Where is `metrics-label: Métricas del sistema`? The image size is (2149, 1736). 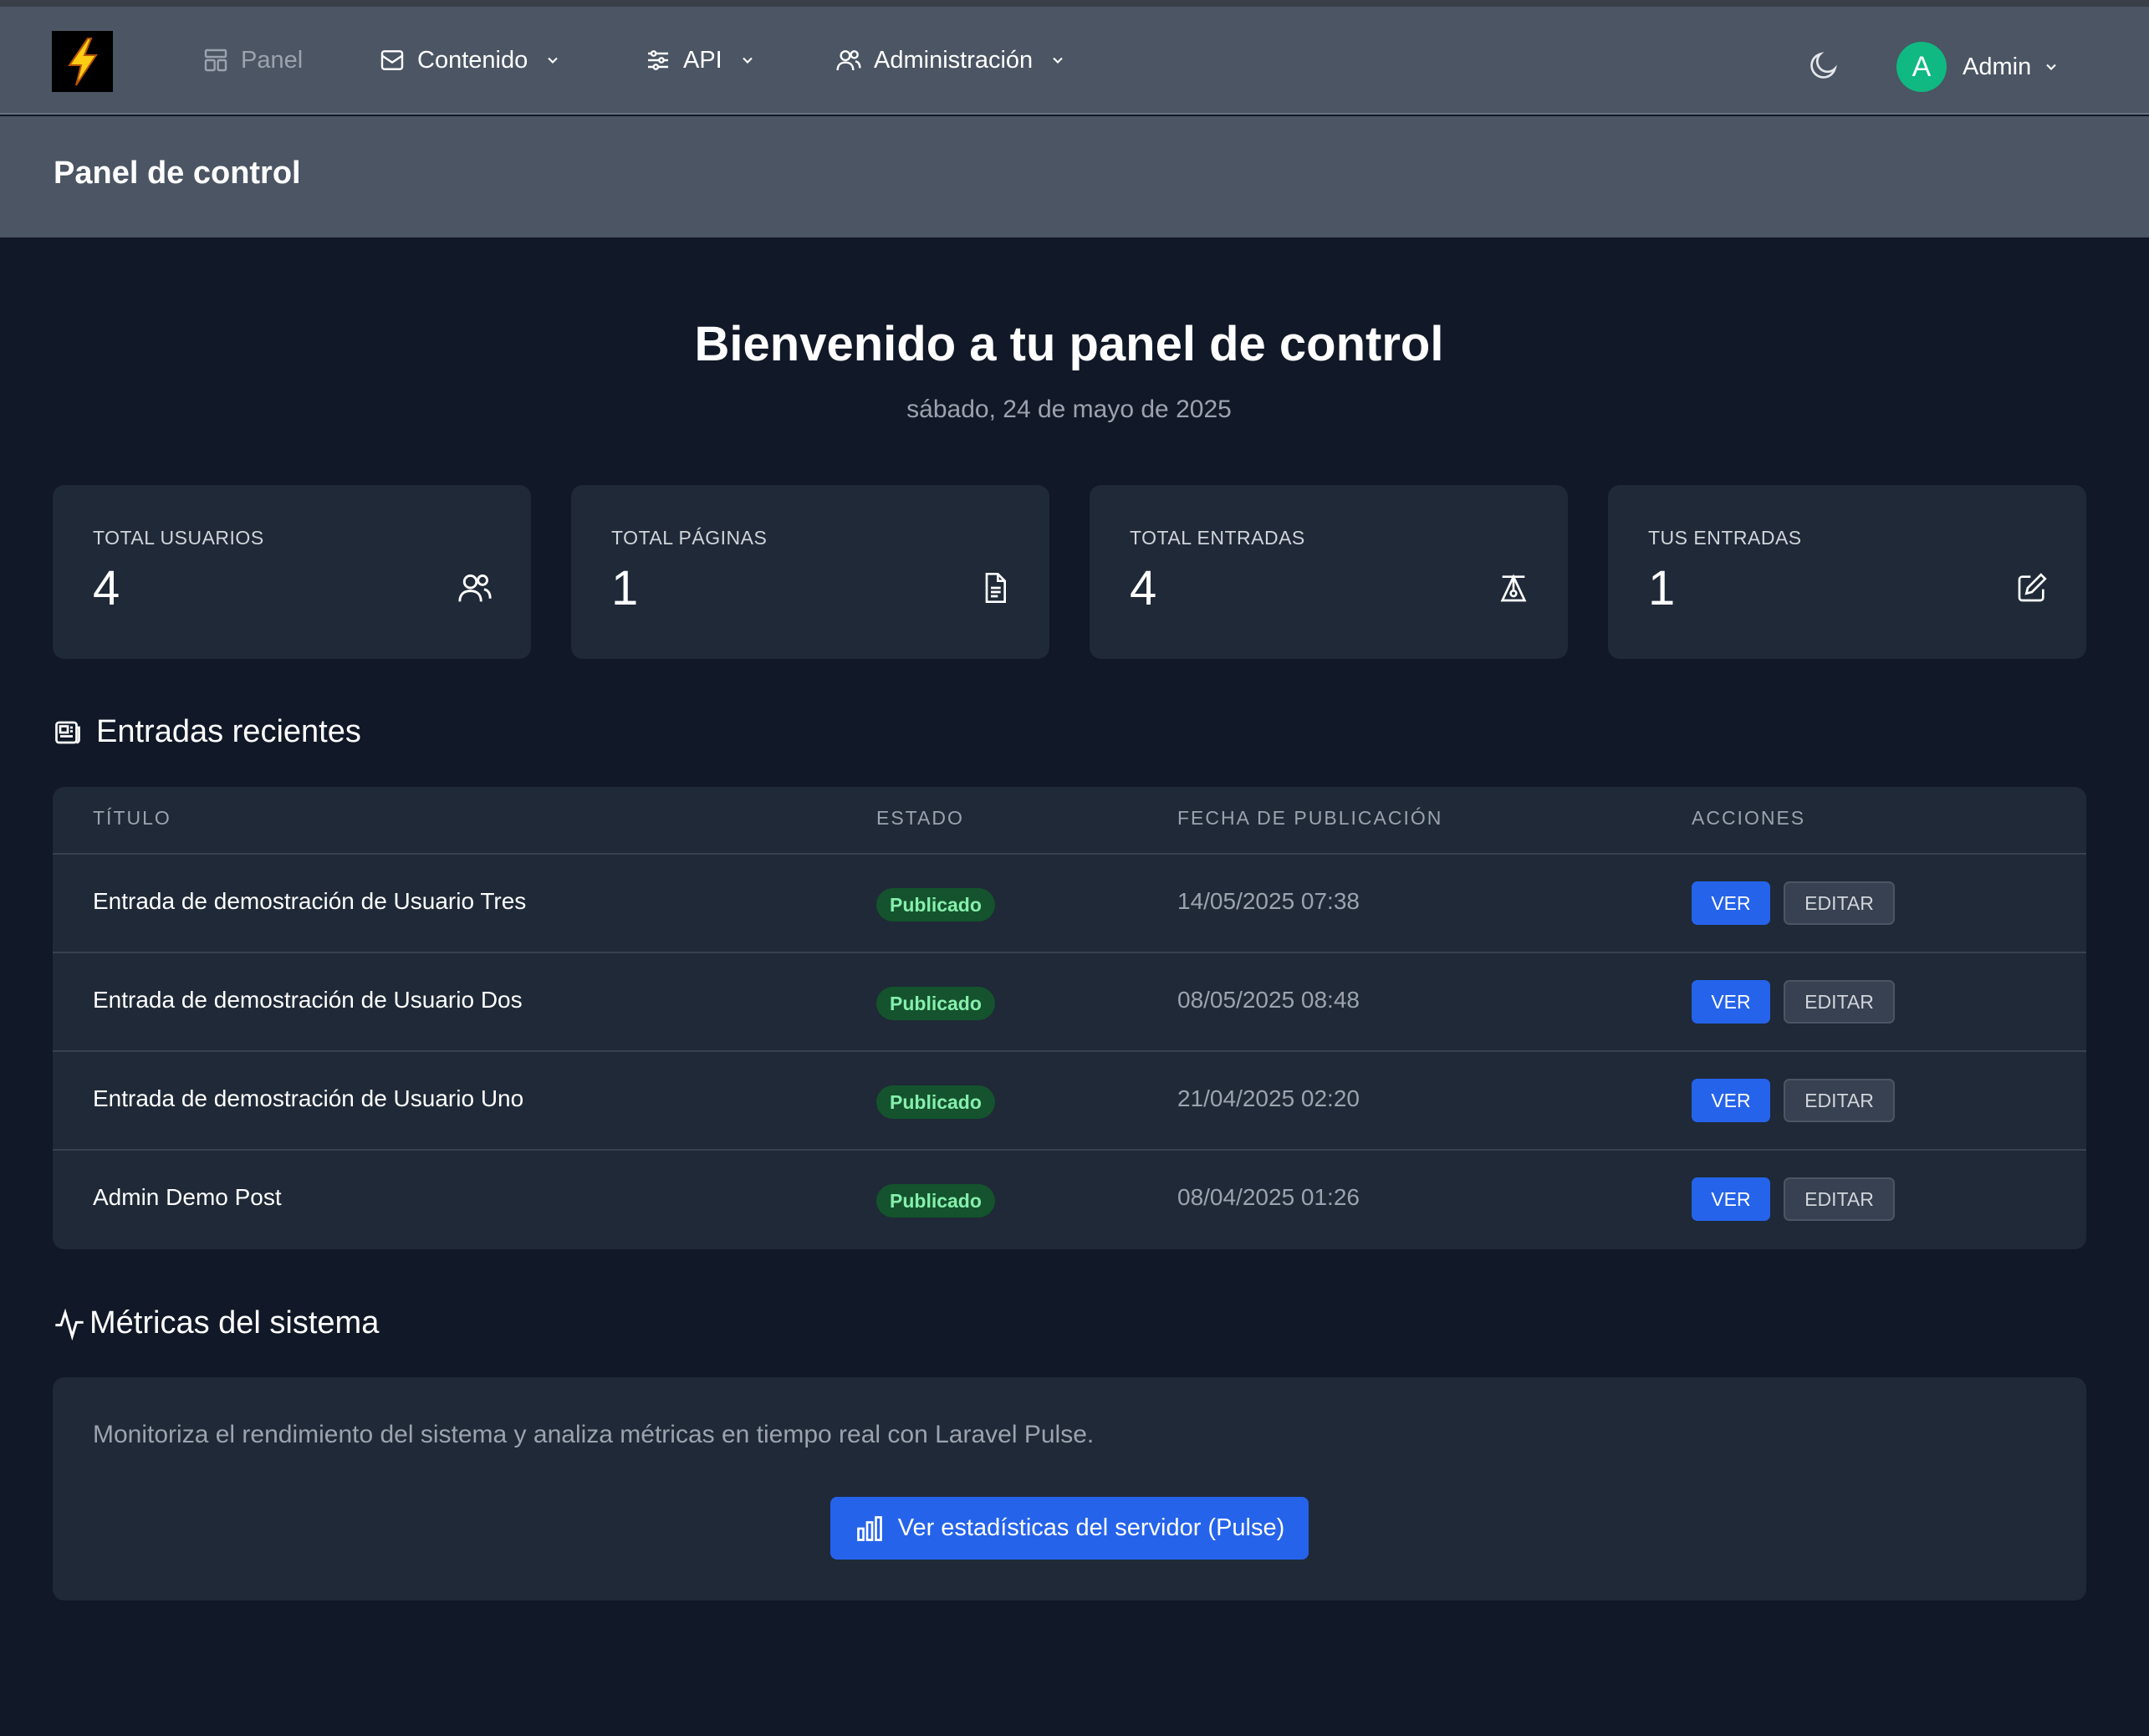 metrics-label: Métricas del sistema is located at coordinates (235, 1322).